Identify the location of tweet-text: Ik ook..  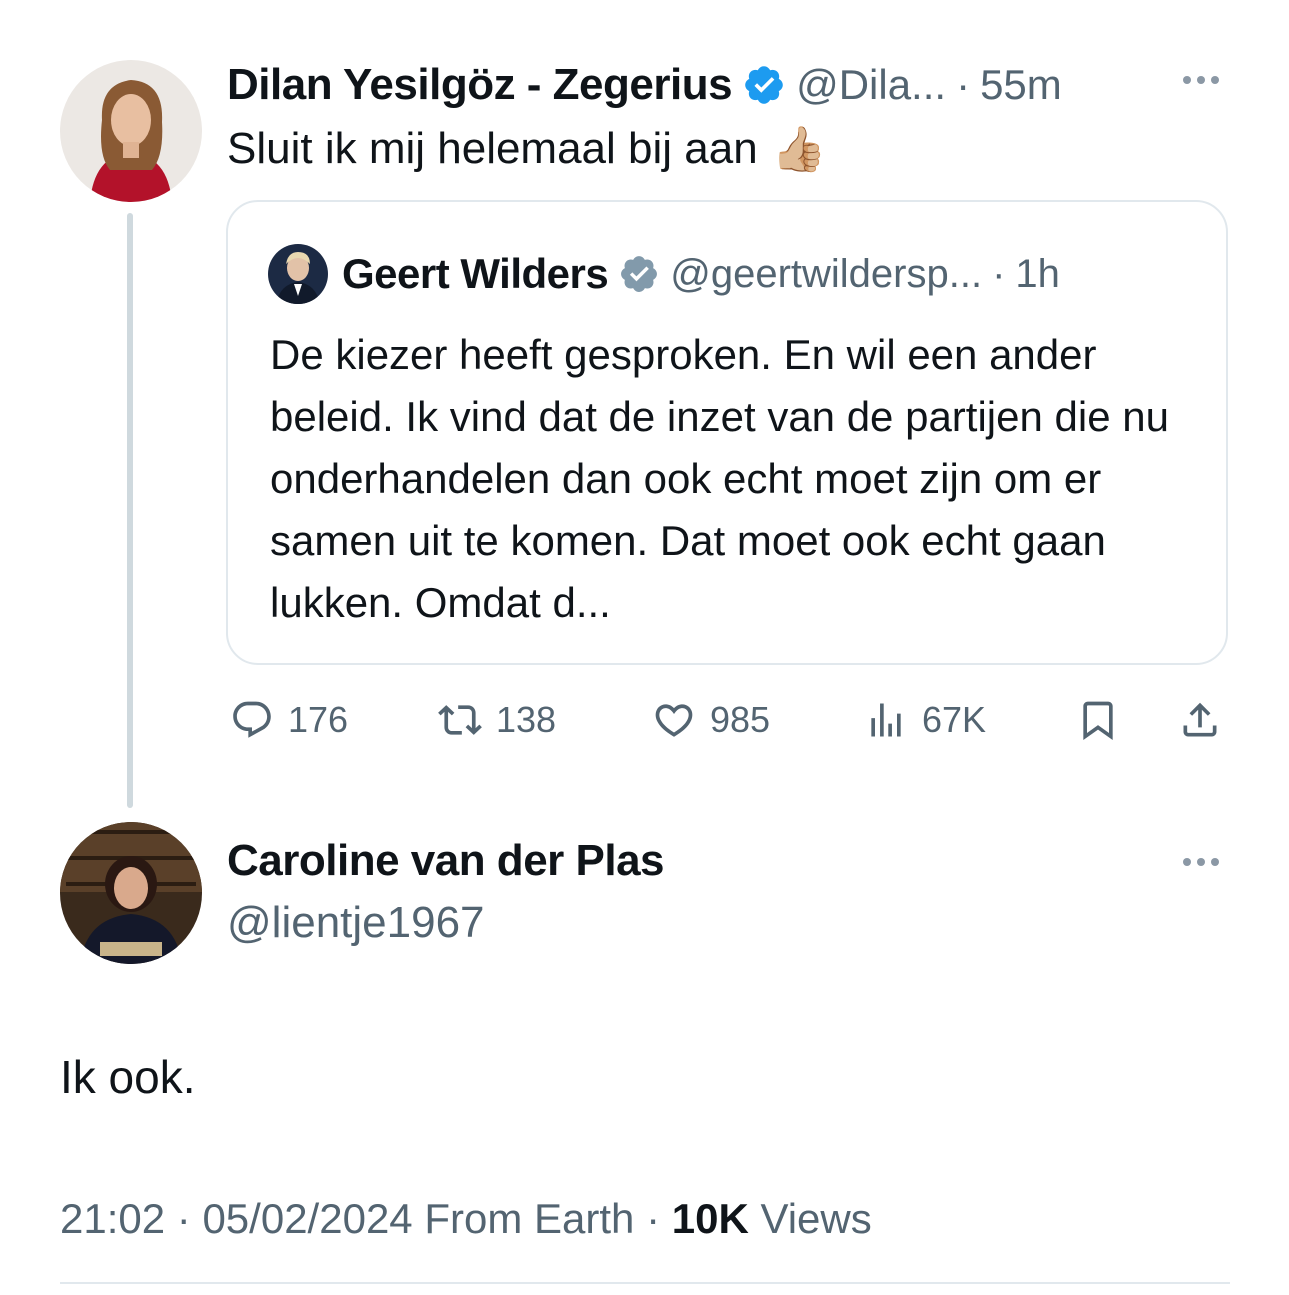
(128, 1077).